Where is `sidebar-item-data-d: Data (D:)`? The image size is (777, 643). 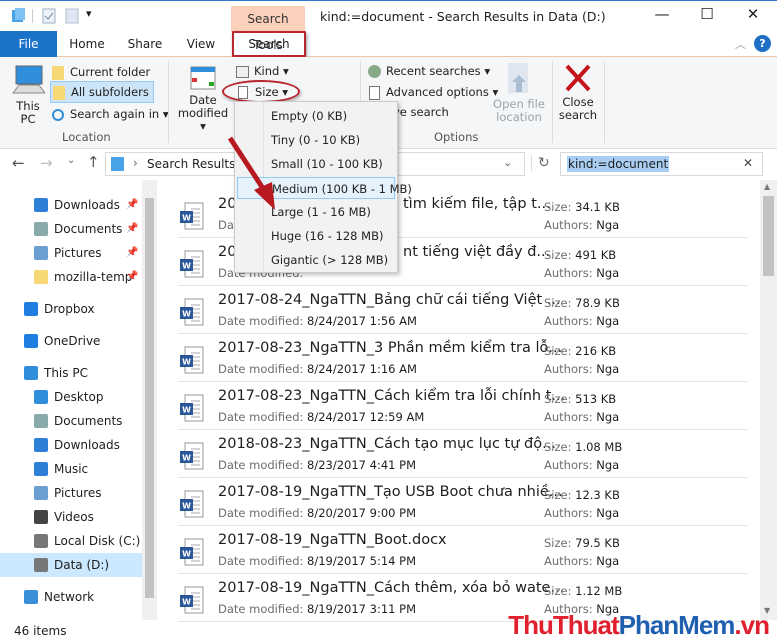 sidebar-item-data-d: Data (D:) is located at coordinates (71, 565).